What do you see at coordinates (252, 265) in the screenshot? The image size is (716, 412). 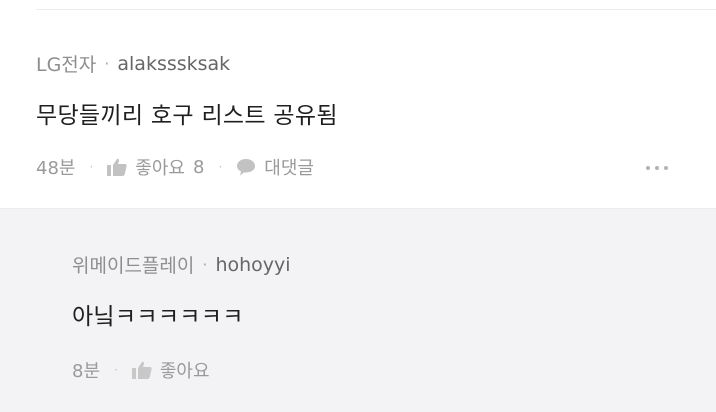 I see `reply-username: hohoyyi` at bounding box center [252, 265].